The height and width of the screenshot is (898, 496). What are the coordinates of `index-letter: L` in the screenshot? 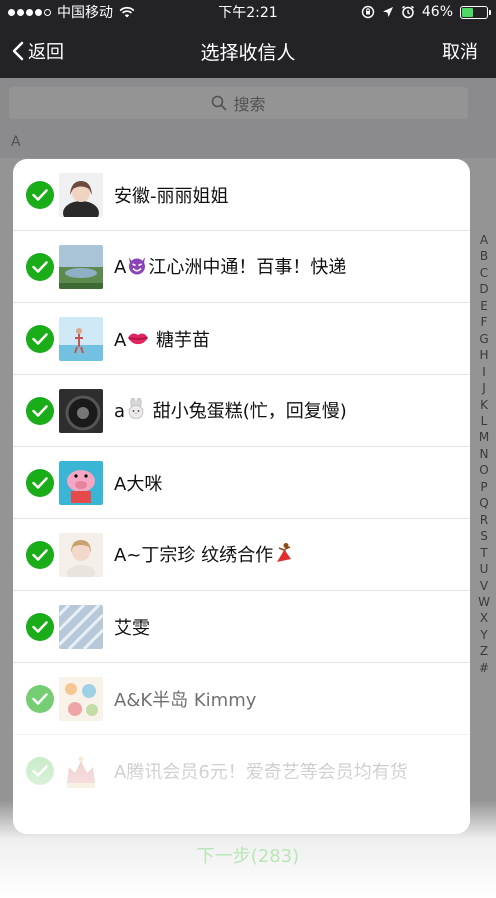 It's located at (484, 421).